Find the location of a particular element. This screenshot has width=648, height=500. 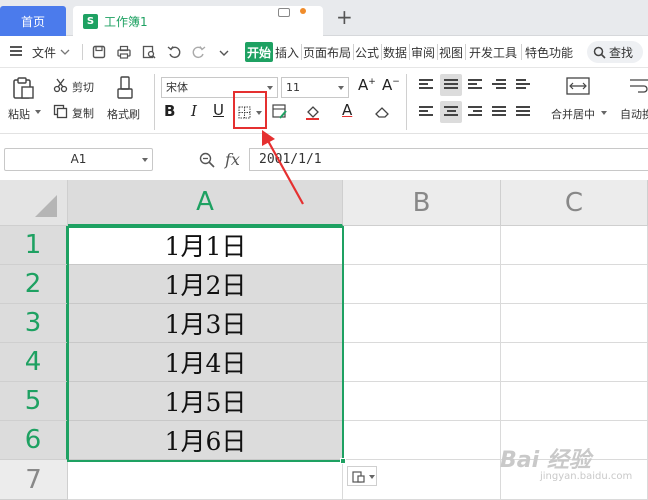

cell-a7 is located at coordinates (205, 480).